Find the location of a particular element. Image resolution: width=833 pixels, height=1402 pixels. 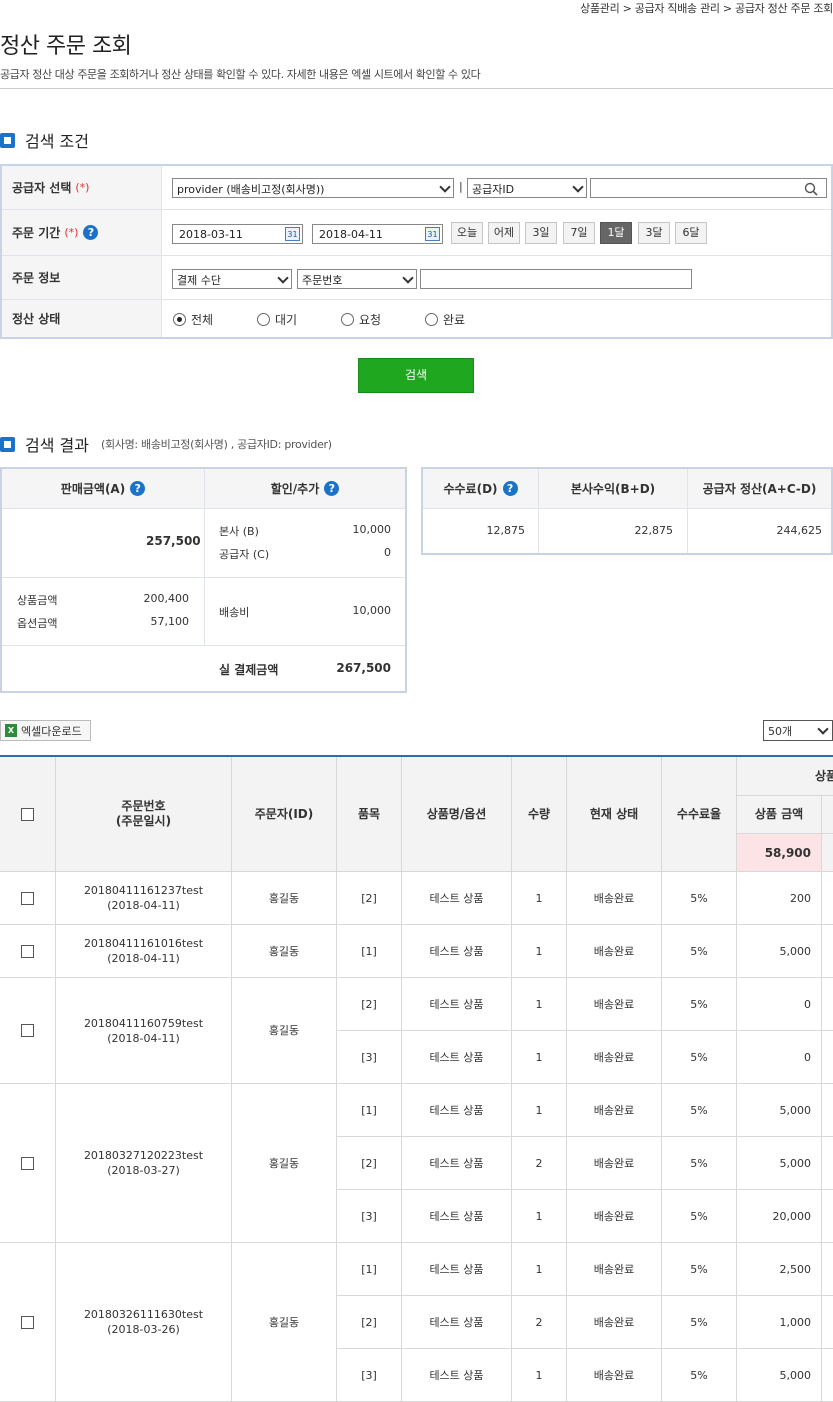

fee-rate-header: 수수료율 is located at coordinates (699, 814).